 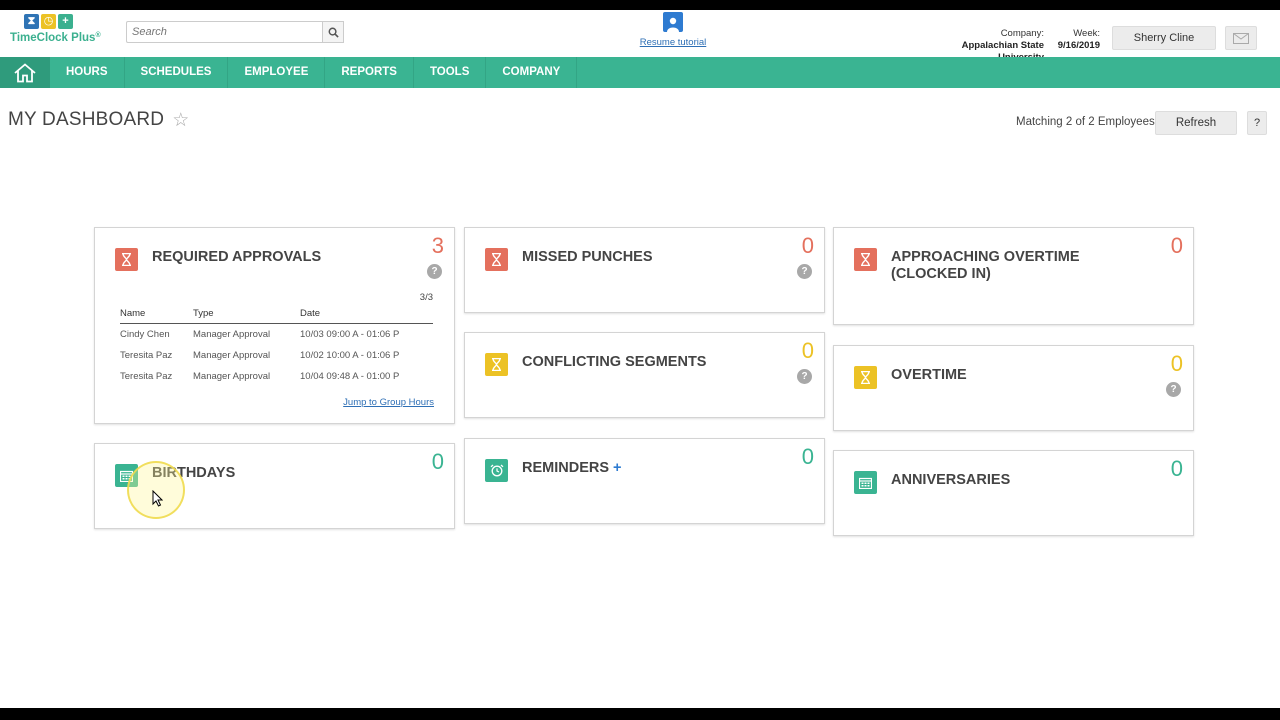 What do you see at coordinates (673, 42) in the screenshot?
I see `resume-tutorial-link: Resume tutorial` at bounding box center [673, 42].